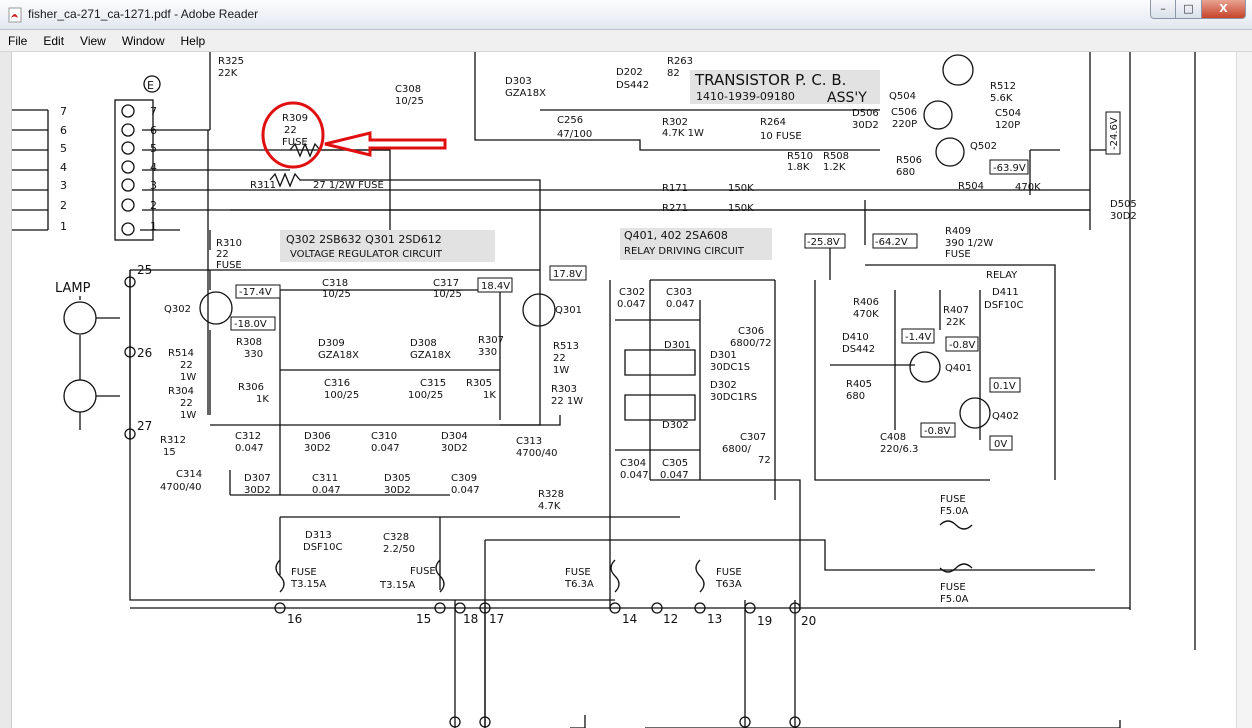 This screenshot has width=1252, height=728. I want to click on label-c308v: 10/25, so click(409, 101).